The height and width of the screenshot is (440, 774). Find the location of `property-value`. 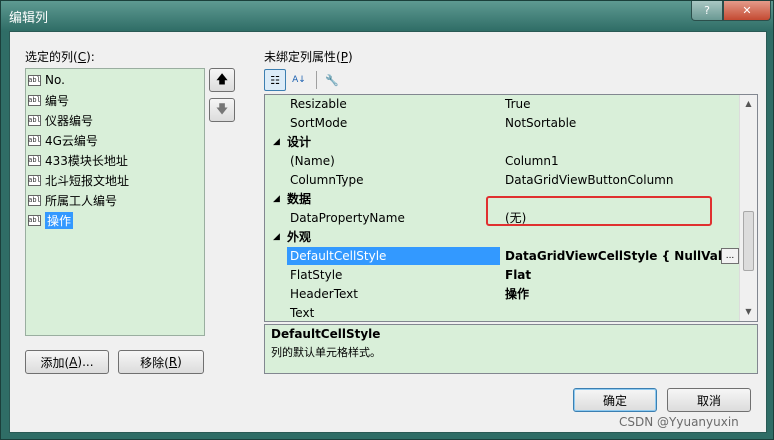

property-value is located at coordinates (620, 312).